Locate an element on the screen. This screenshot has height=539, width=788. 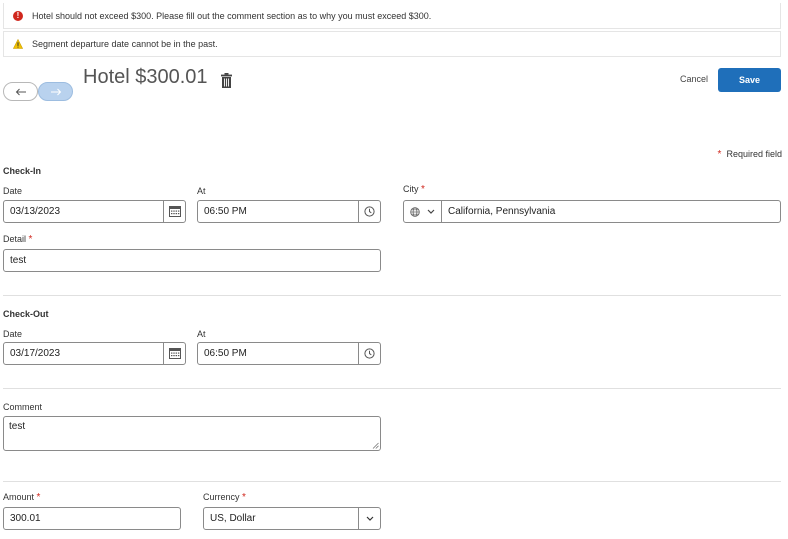
resize-handle-icon is located at coordinates (375, 445).